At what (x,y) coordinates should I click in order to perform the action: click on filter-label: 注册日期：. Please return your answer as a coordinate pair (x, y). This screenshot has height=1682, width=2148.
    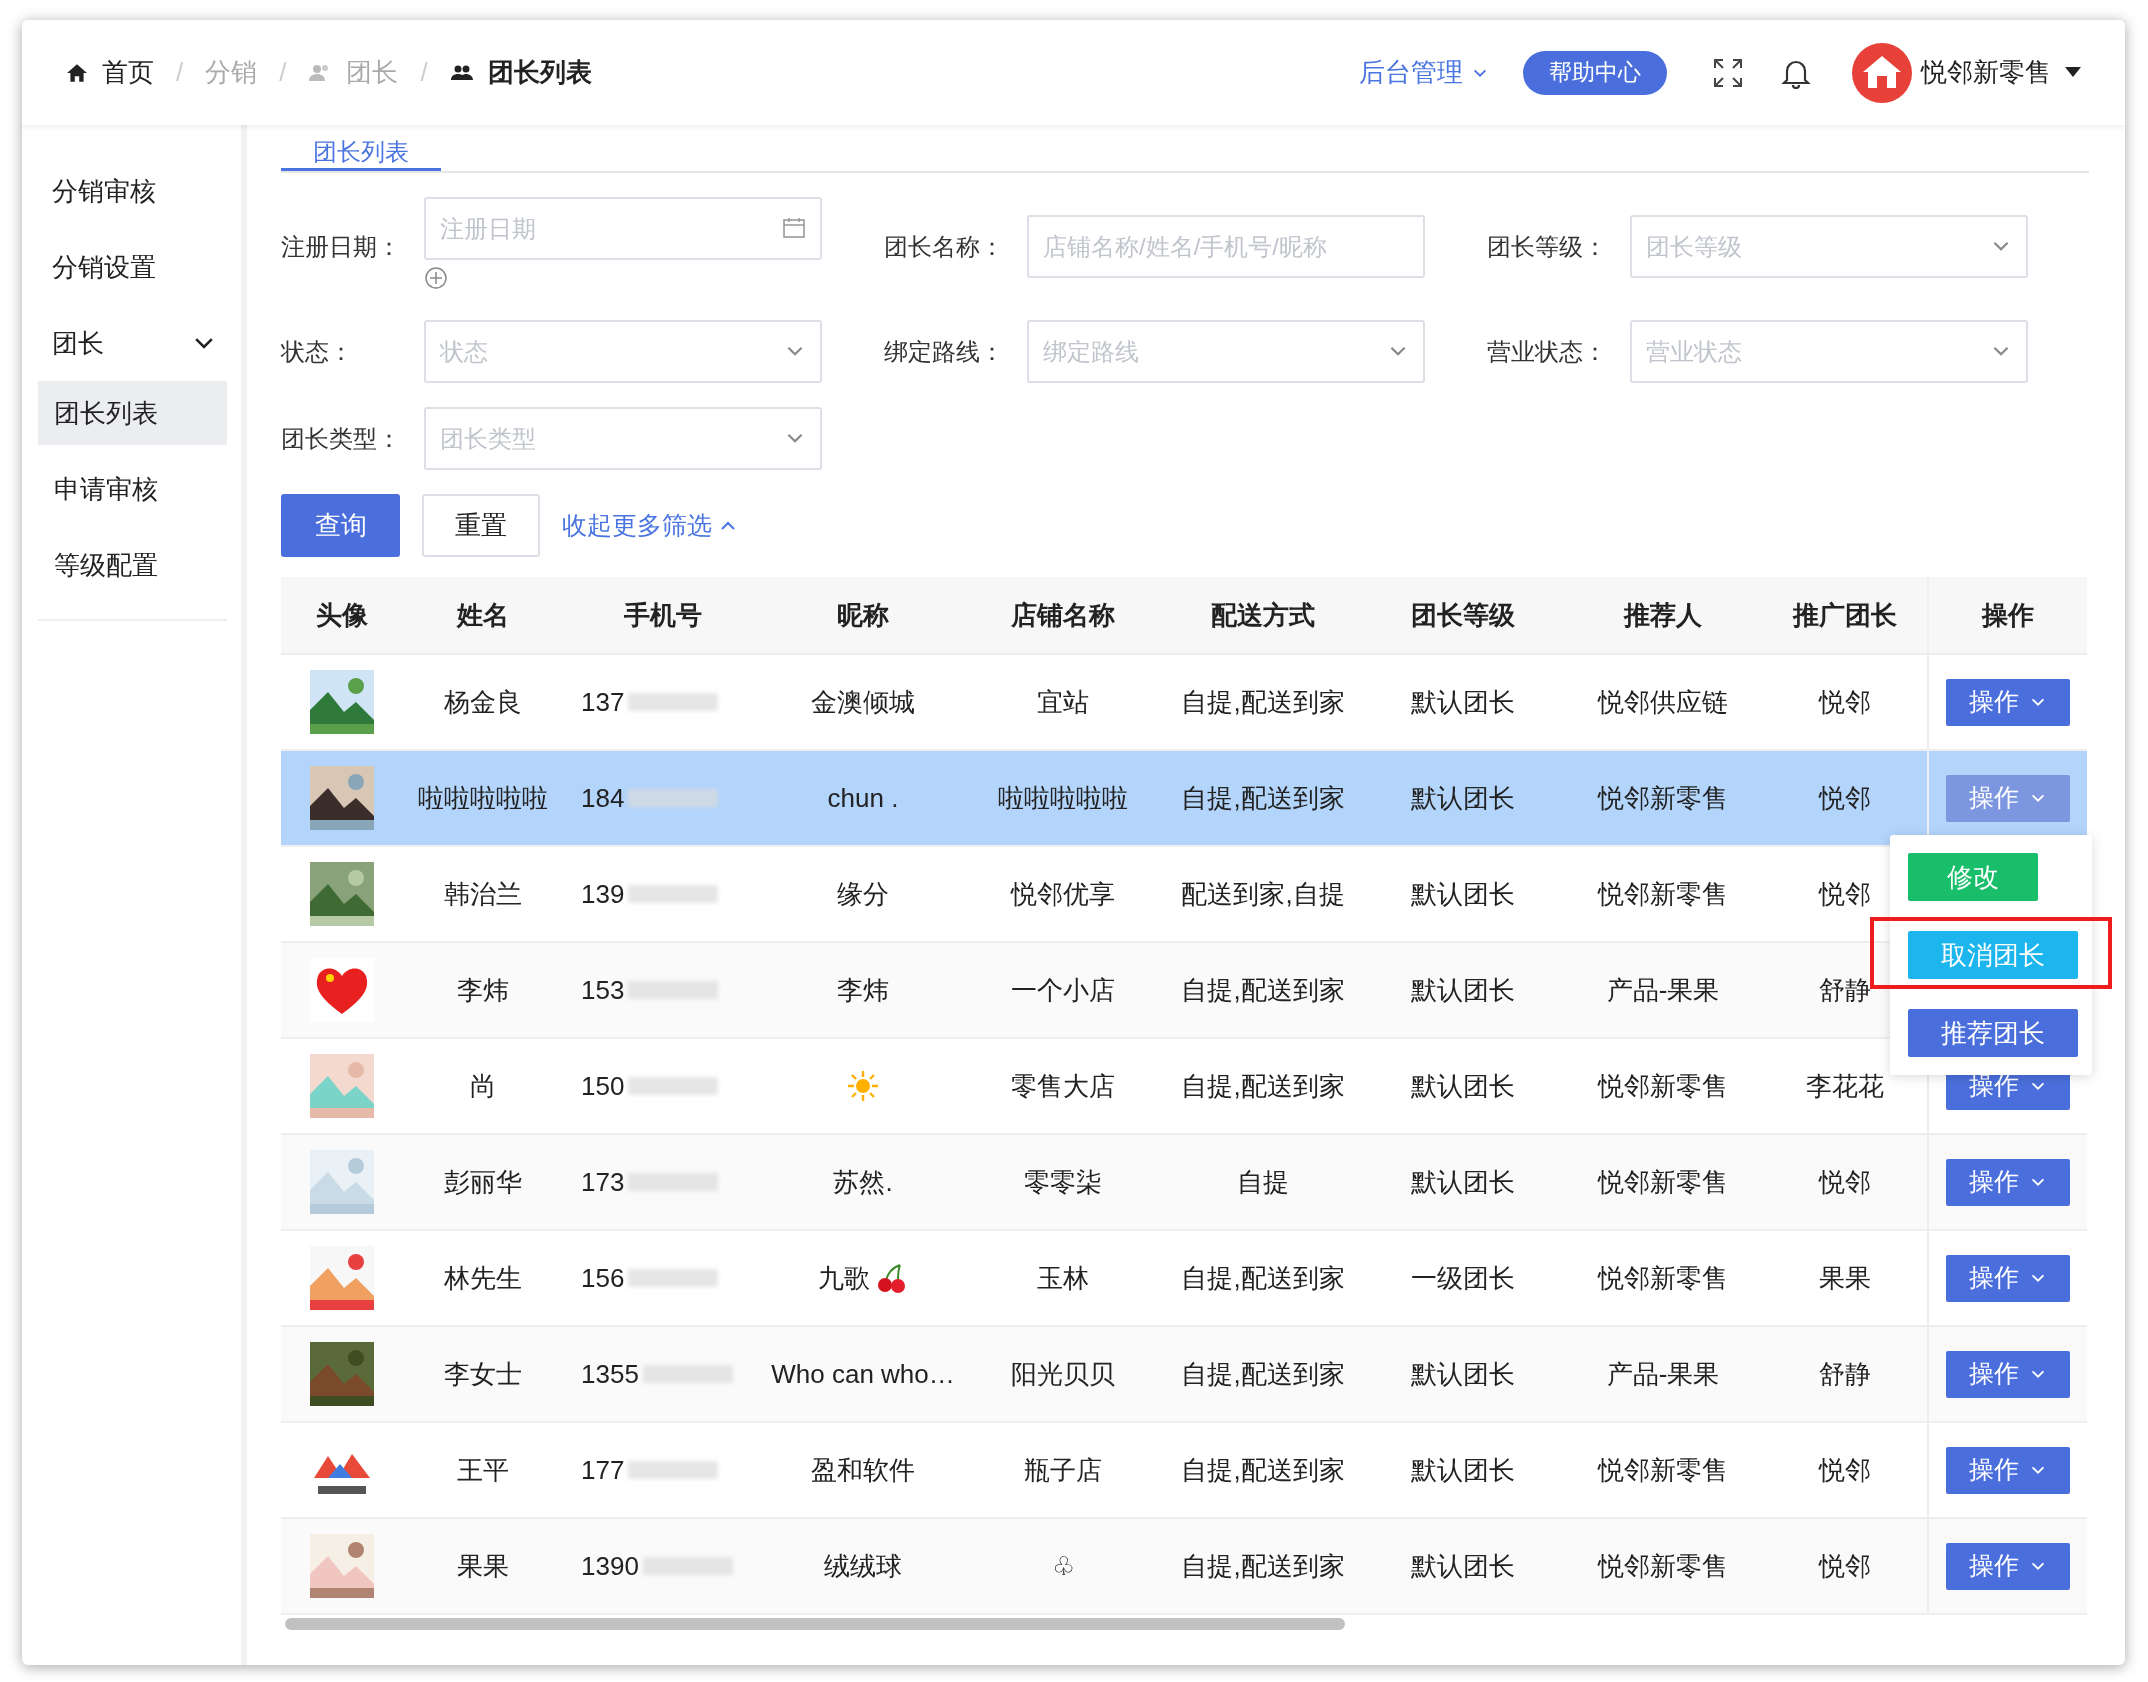
    Looking at the image, I should click on (341, 246).